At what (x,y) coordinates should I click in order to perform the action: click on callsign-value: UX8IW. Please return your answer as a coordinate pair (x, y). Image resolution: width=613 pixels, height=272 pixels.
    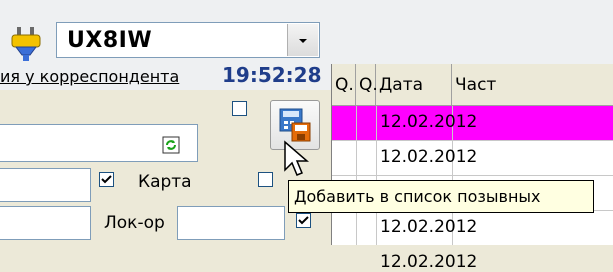
    Looking at the image, I should click on (110, 40).